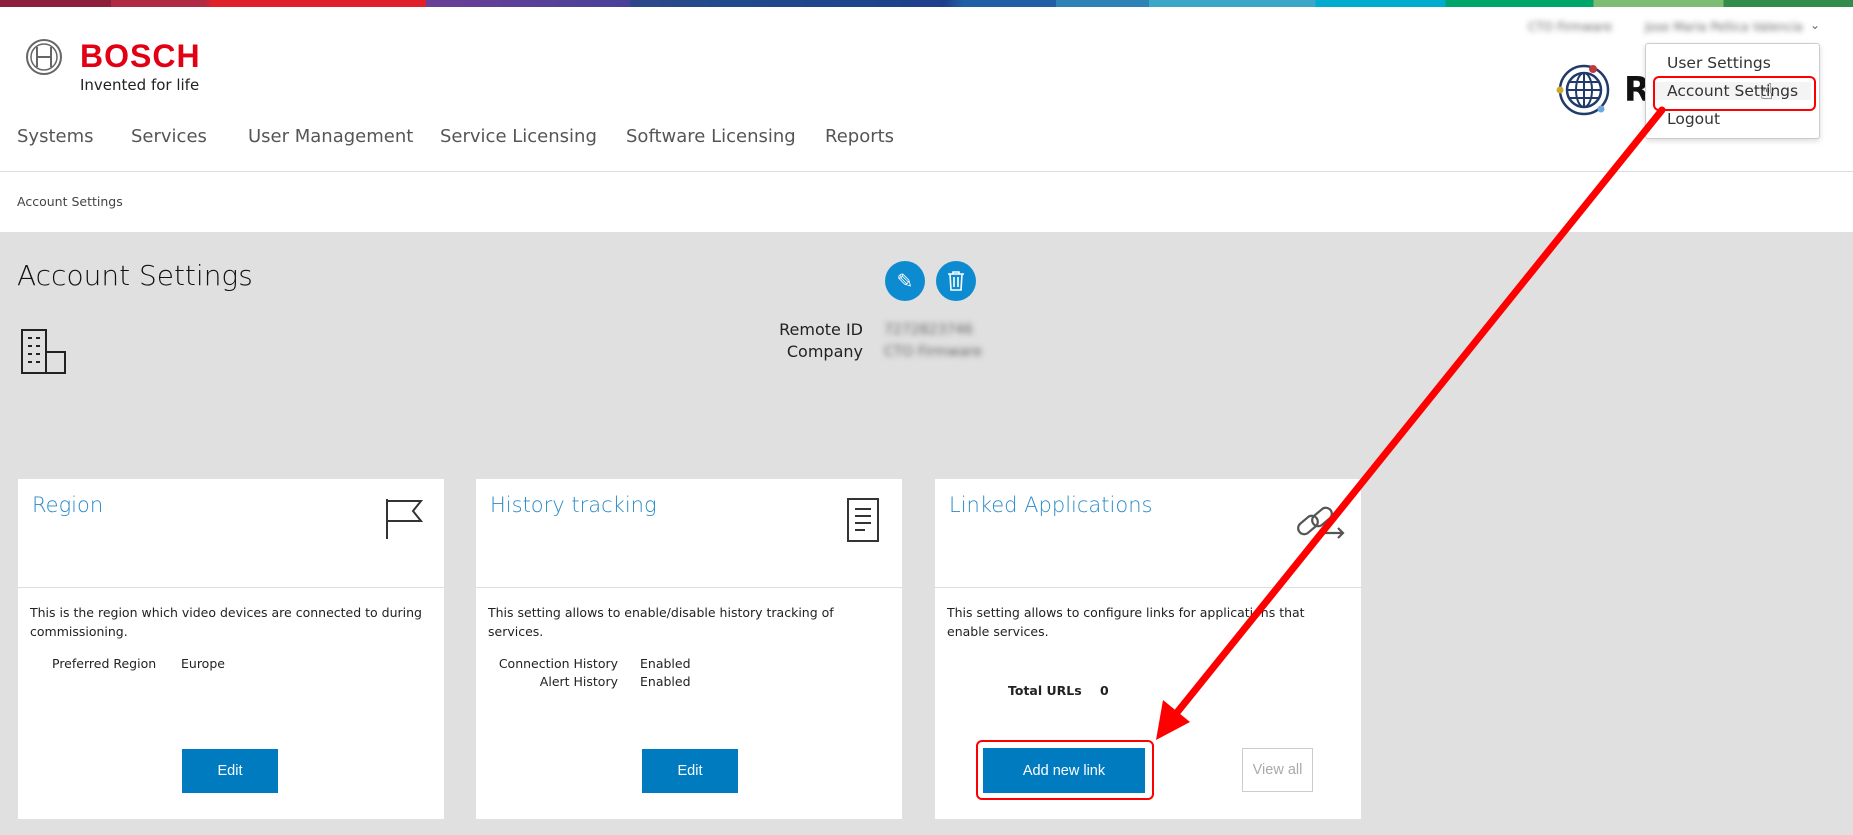 The height and width of the screenshot is (835, 1853). I want to click on annotation-highlight-add-link, so click(1065, 770).